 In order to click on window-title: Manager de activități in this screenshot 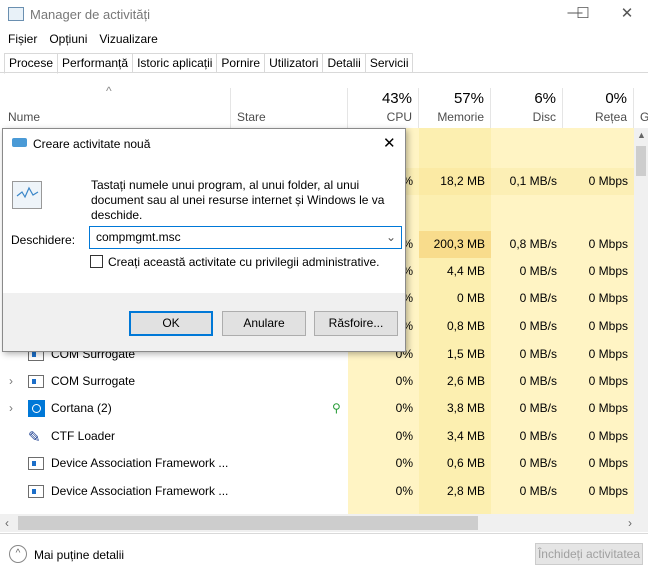, I will do `click(90, 14)`.